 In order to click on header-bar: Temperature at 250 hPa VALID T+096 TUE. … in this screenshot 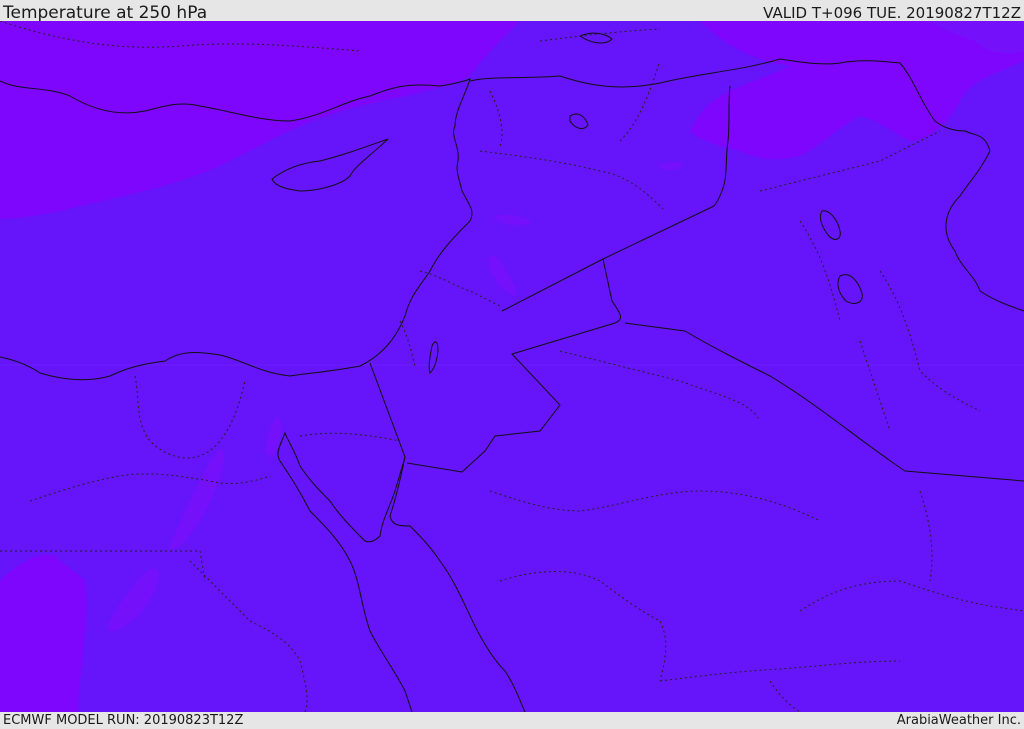, I will do `click(512, 11)`.